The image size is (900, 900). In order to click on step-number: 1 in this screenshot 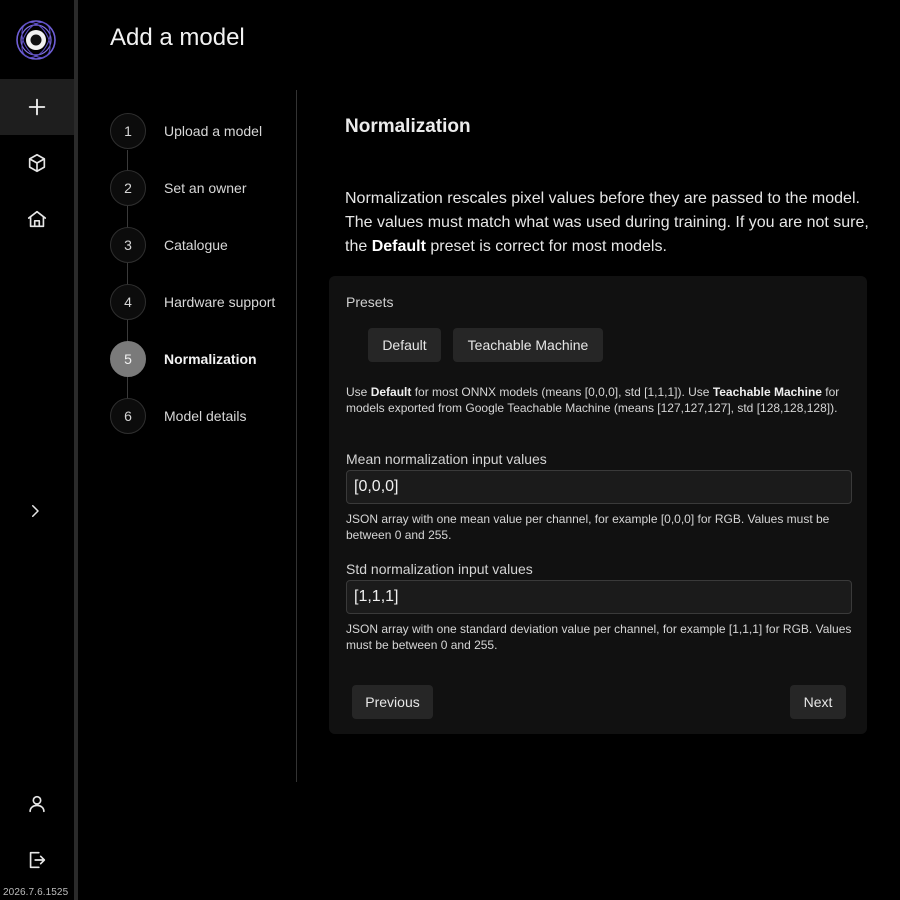, I will do `click(128, 131)`.